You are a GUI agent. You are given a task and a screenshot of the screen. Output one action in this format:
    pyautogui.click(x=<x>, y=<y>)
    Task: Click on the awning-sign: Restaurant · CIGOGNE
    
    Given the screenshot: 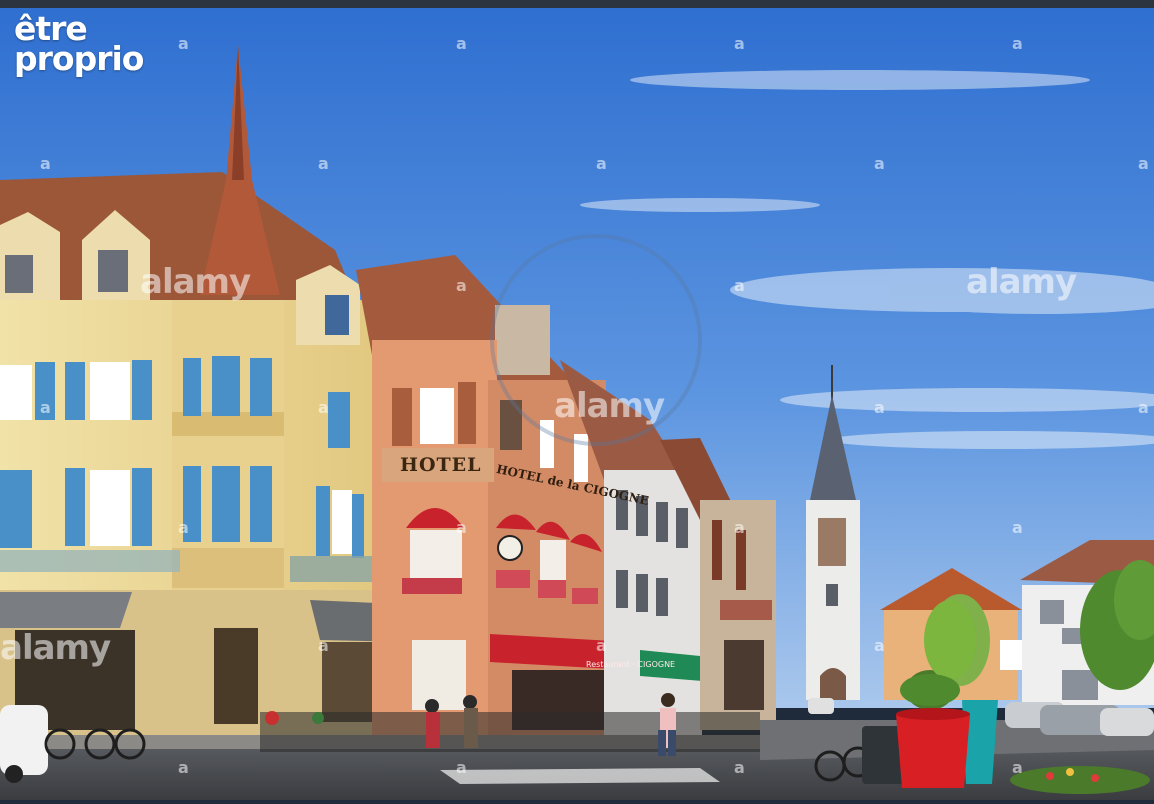 What is the action you would take?
    pyautogui.click(x=631, y=664)
    